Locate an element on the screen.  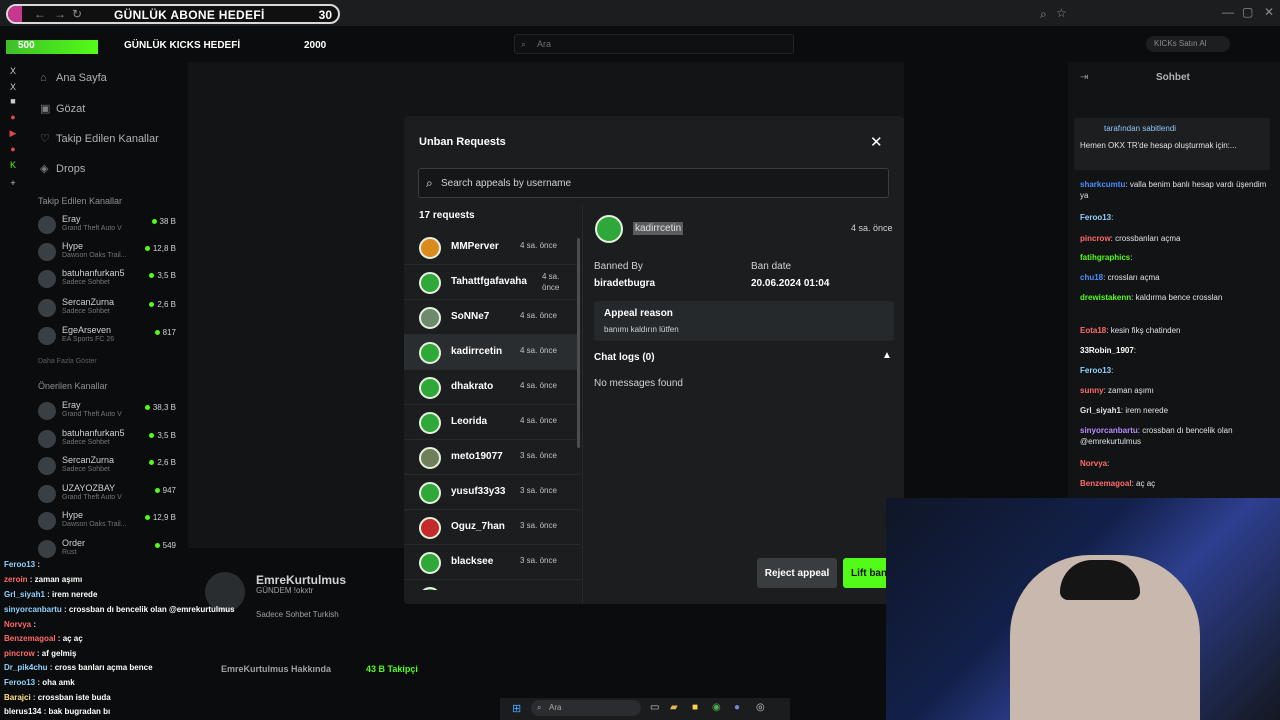
forward-icon: → is located at coordinates (60, 14).